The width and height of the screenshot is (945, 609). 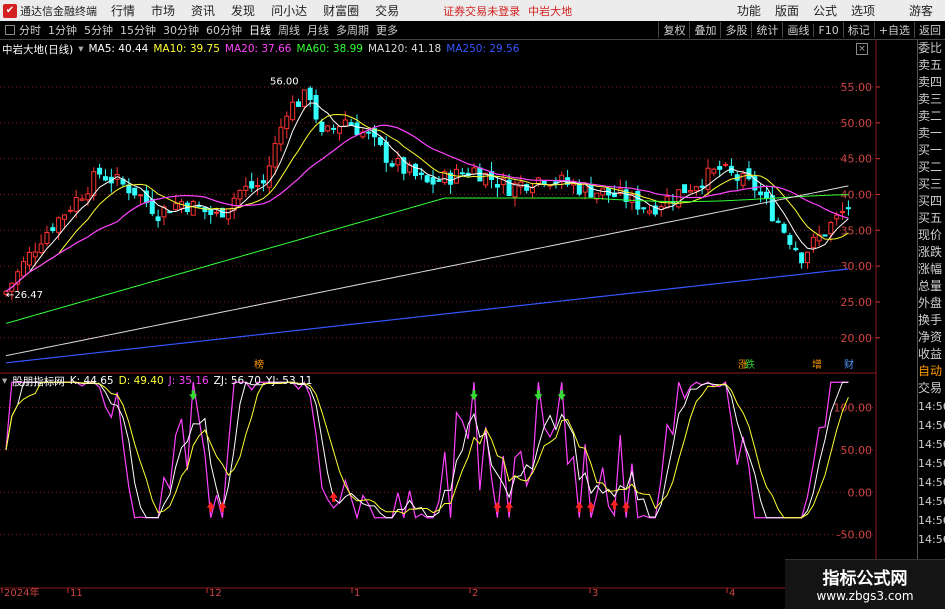 What do you see at coordinates (931, 252) in the screenshot?
I see `side-panel-item: 涨跌` at bounding box center [931, 252].